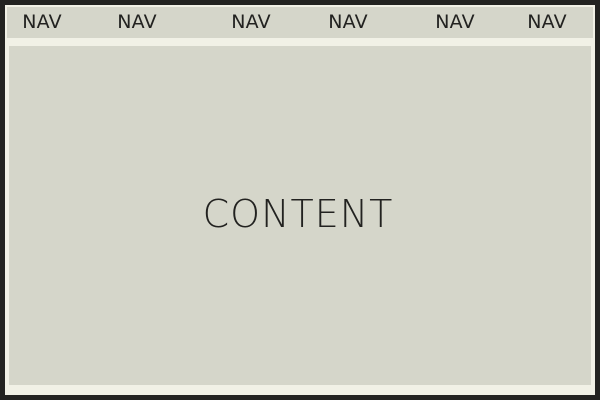  What do you see at coordinates (300, 22) in the screenshot?
I see `nav-bar: NAV NAV NAV NAV NAV NAV` at bounding box center [300, 22].